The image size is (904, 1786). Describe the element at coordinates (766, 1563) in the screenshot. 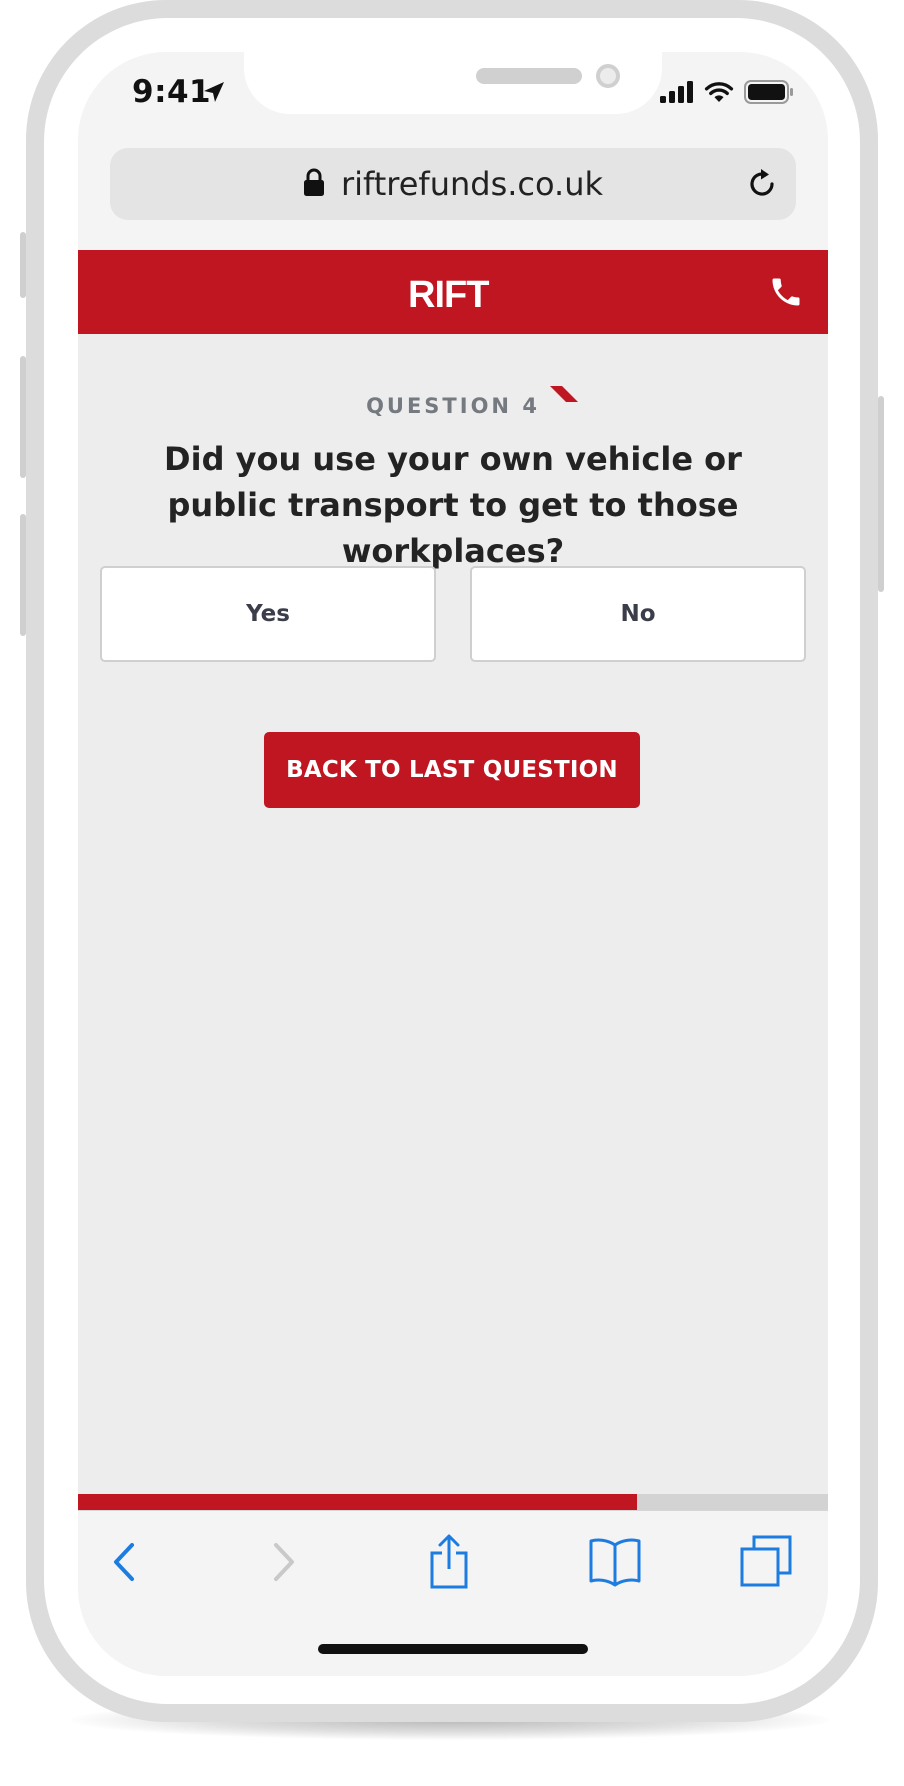

I see `tabs-icon` at that location.